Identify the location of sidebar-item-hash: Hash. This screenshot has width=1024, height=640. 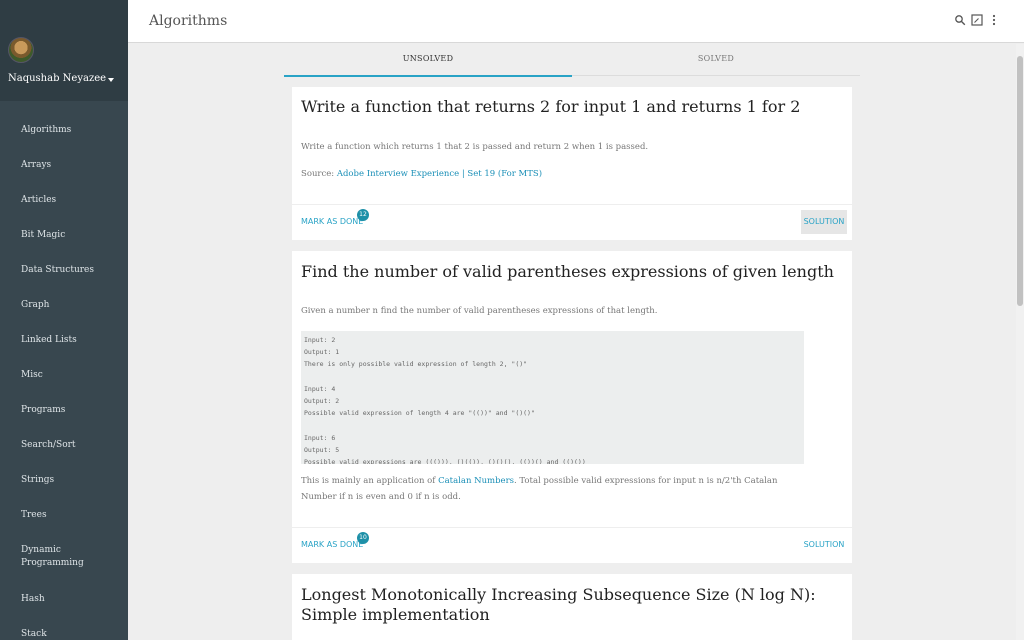
(64, 604).